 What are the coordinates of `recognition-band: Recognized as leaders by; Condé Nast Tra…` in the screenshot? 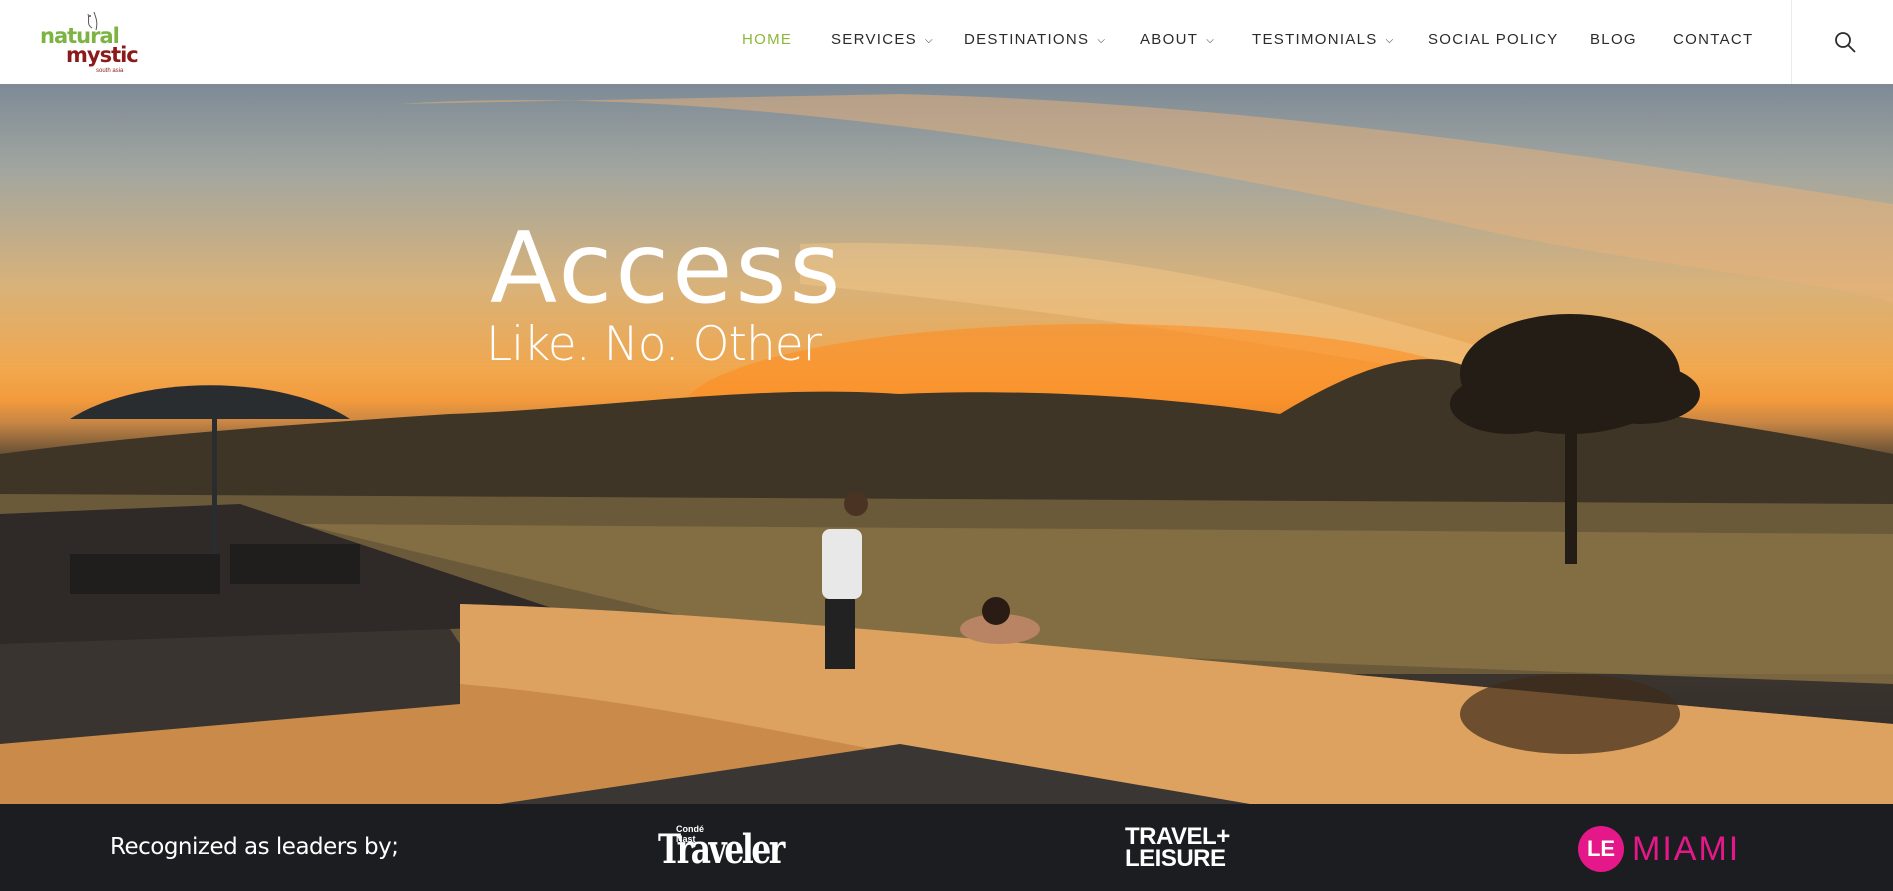 It's located at (946, 847).